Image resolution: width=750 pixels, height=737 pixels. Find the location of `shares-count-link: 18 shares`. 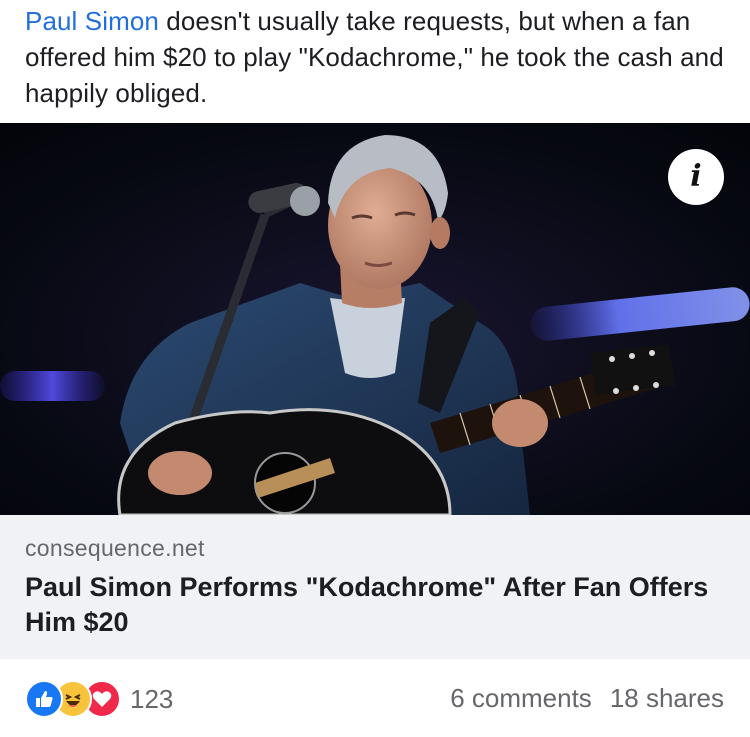

shares-count-link: 18 shares is located at coordinates (667, 698).